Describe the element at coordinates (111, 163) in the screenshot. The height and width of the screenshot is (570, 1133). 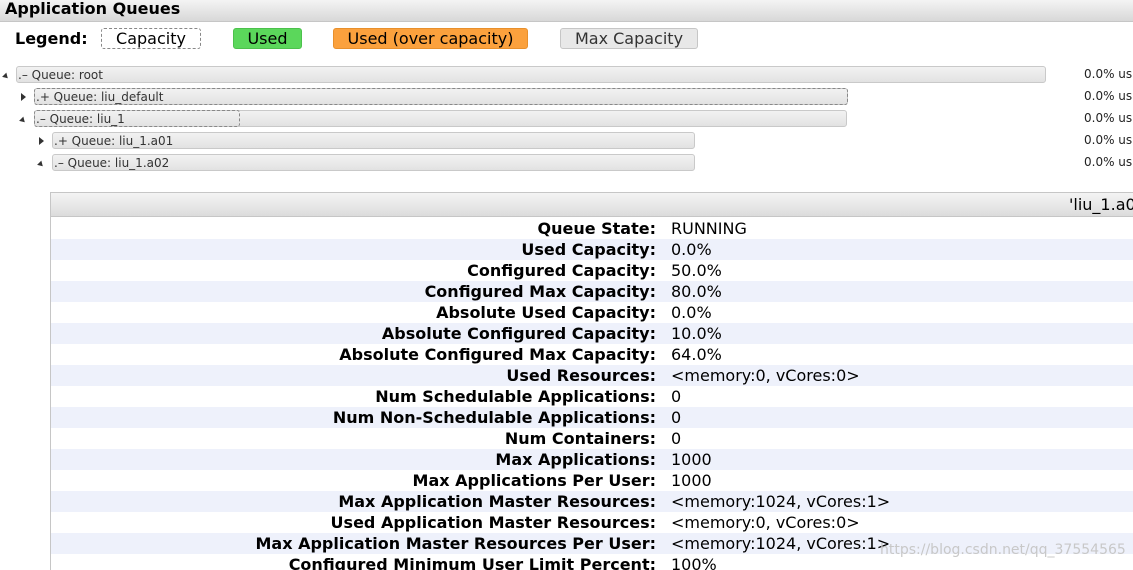
I see `queue-liu-1-a02-label: .– Queue: liu_1.a02` at that location.